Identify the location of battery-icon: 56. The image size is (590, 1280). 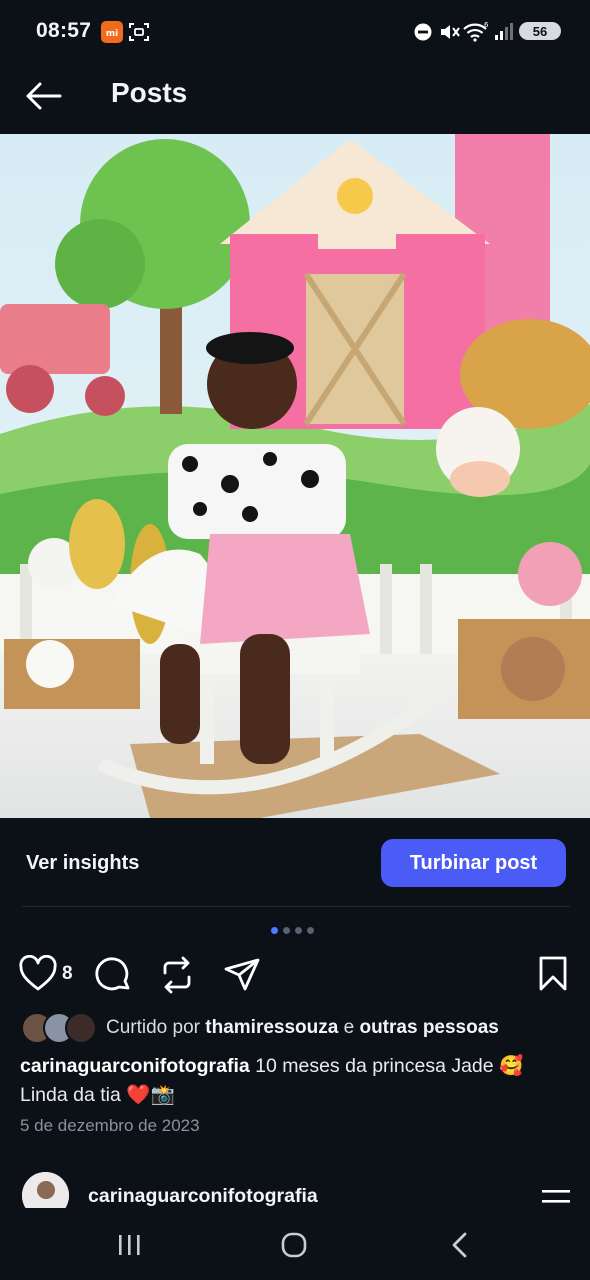
(540, 31).